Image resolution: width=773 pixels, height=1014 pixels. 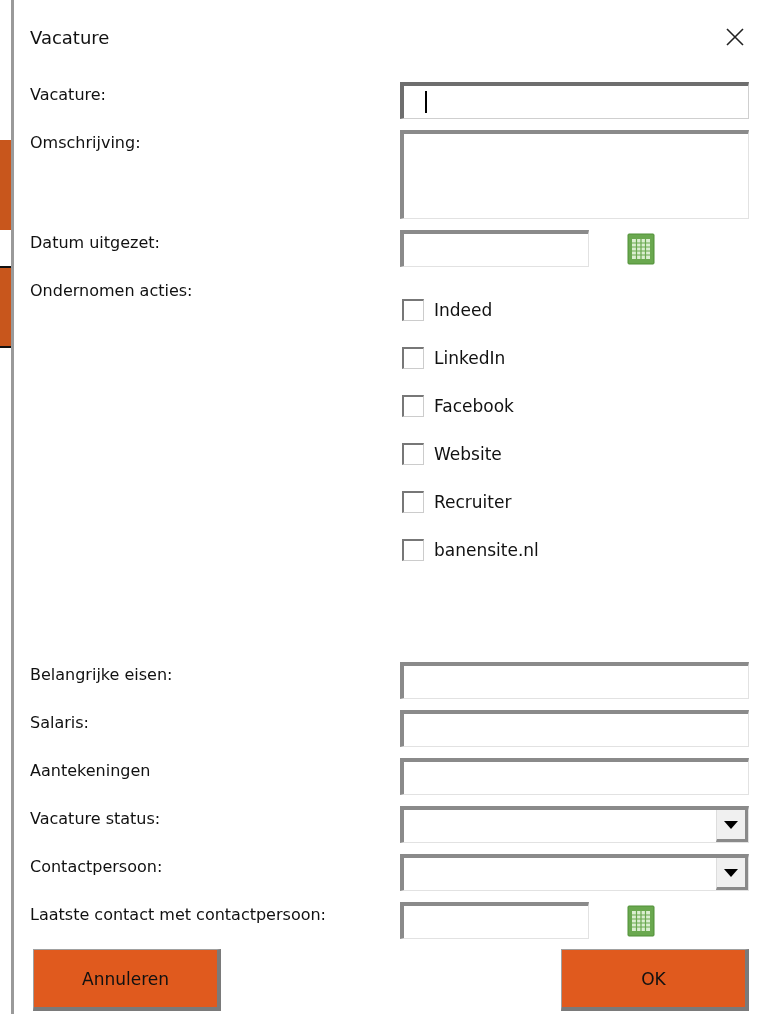 What do you see at coordinates (470, 358) in the screenshot?
I see `checkbox-label: LinkedIn` at bounding box center [470, 358].